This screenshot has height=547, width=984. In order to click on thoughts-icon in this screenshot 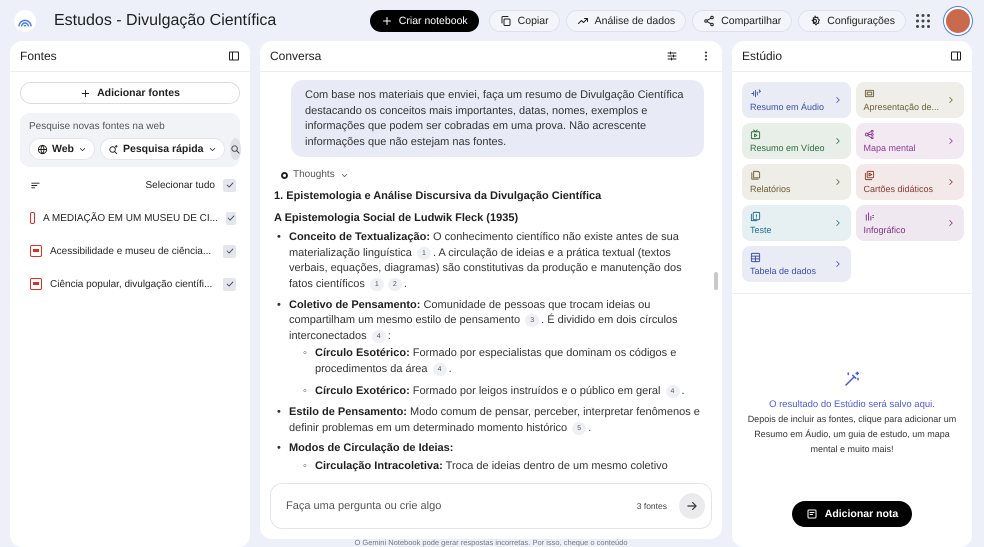, I will do `click(284, 175)`.